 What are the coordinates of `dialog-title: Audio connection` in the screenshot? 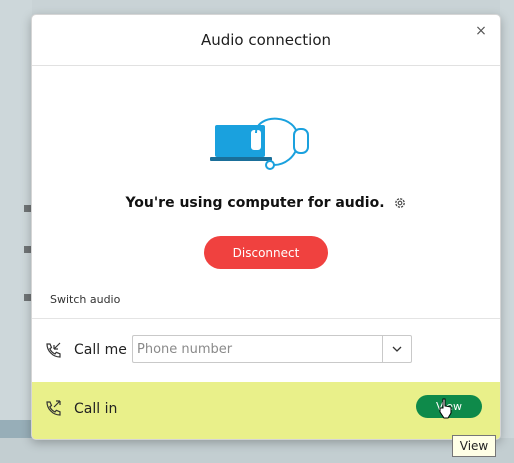 It's located at (266, 40).